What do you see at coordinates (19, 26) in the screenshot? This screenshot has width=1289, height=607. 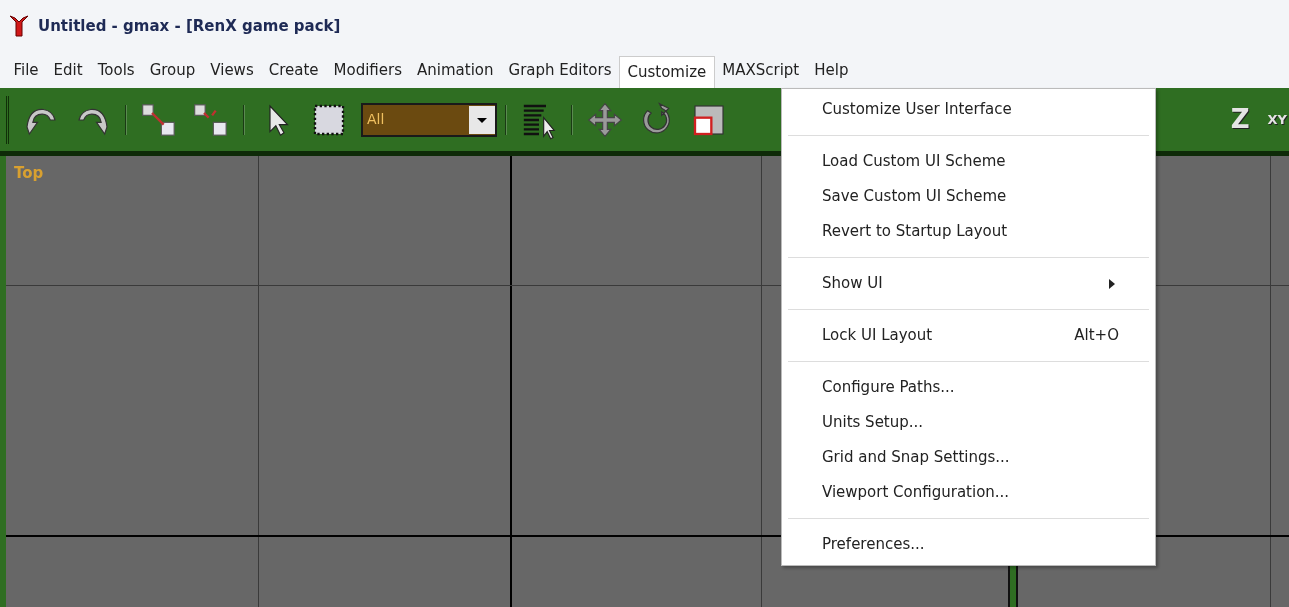 I see `app-logo-icon` at bounding box center [19, 26].